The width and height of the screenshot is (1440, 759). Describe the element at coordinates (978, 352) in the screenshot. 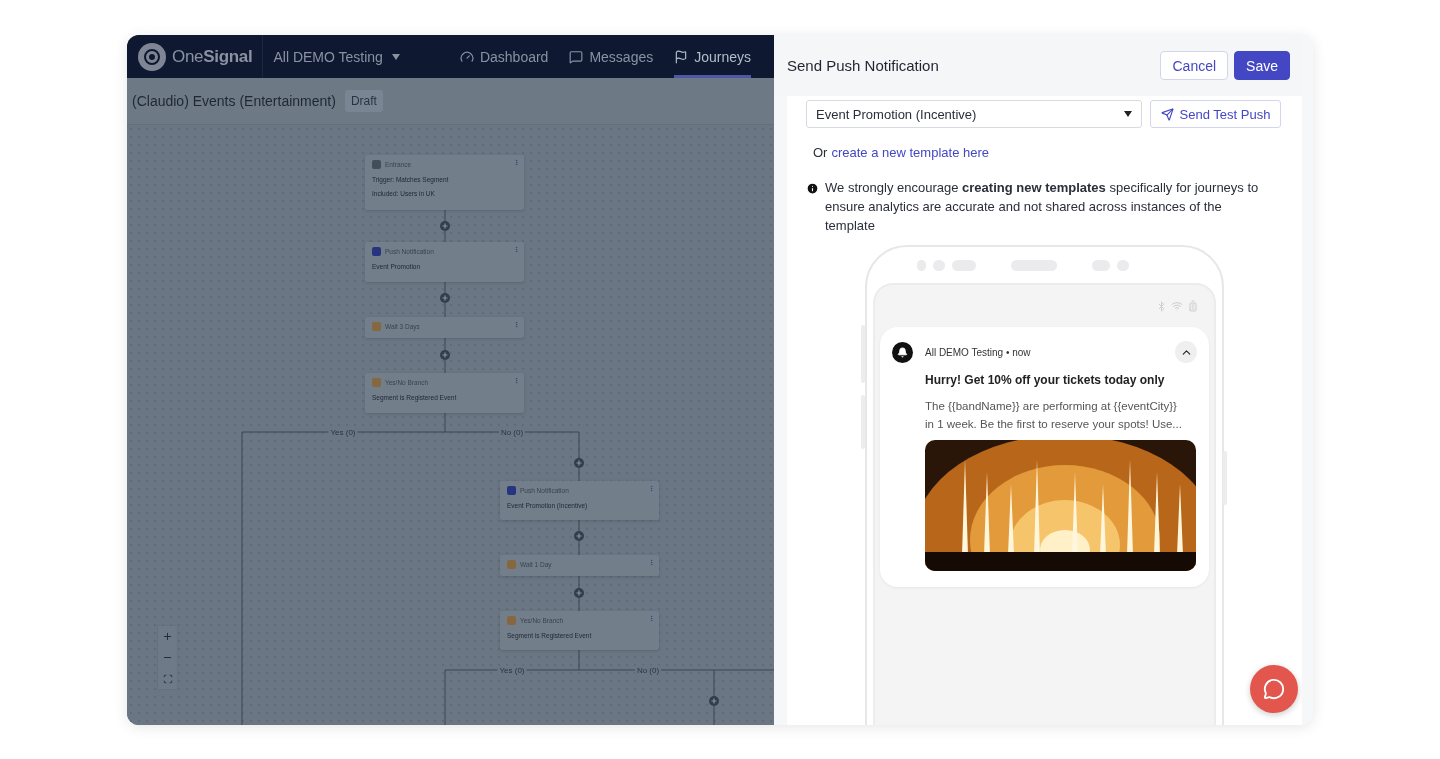

I see `notification-app: All DEMO Testing • now` at that location.